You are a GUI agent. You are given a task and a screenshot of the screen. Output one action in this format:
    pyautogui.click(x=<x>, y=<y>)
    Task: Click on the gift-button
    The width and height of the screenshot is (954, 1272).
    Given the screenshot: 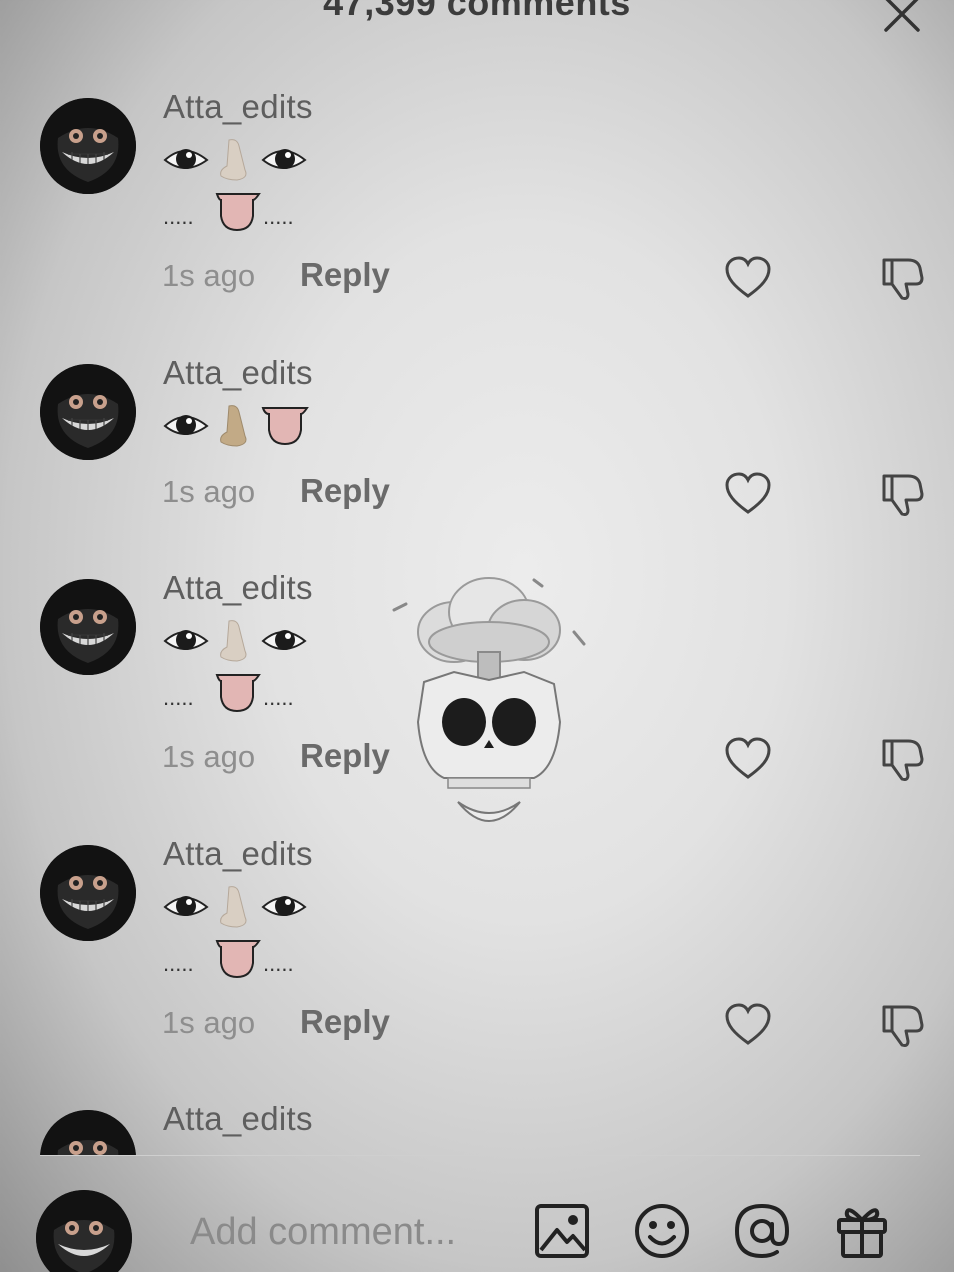 What is the action you would take?
    pyautogui.click(x=862, y=1231)
    